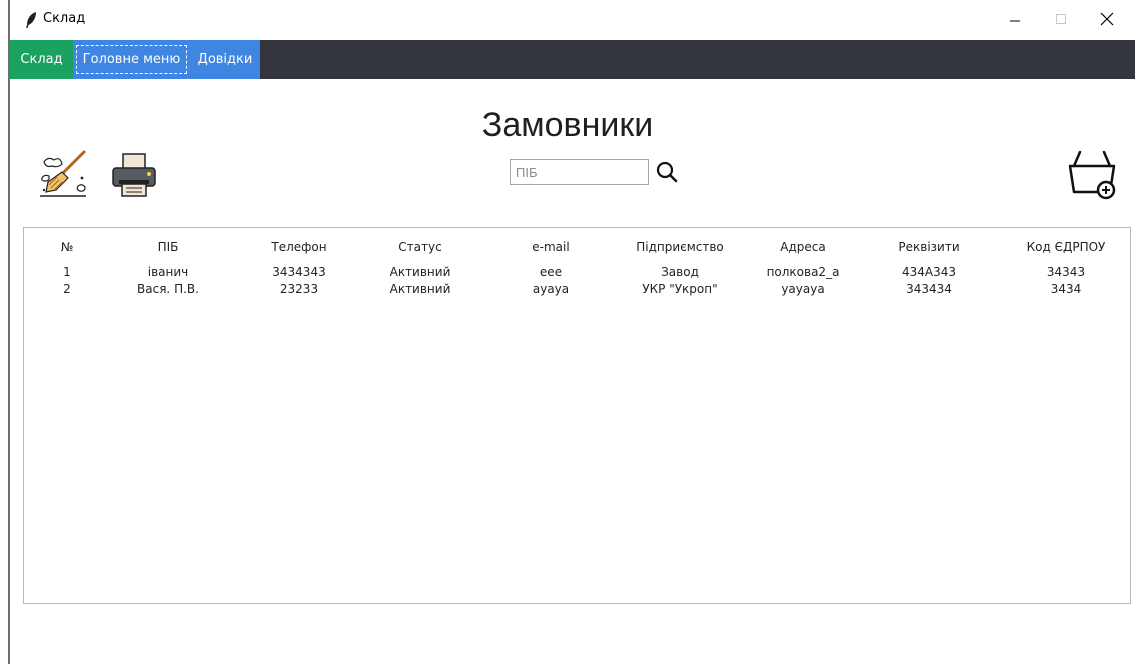 Image resolution: width=1135 pixels, height=664 pixels. What do you see at coordinates (420, 247) in the screenshot?
I see `column-header: Статус` at bounding box center [420, 247].